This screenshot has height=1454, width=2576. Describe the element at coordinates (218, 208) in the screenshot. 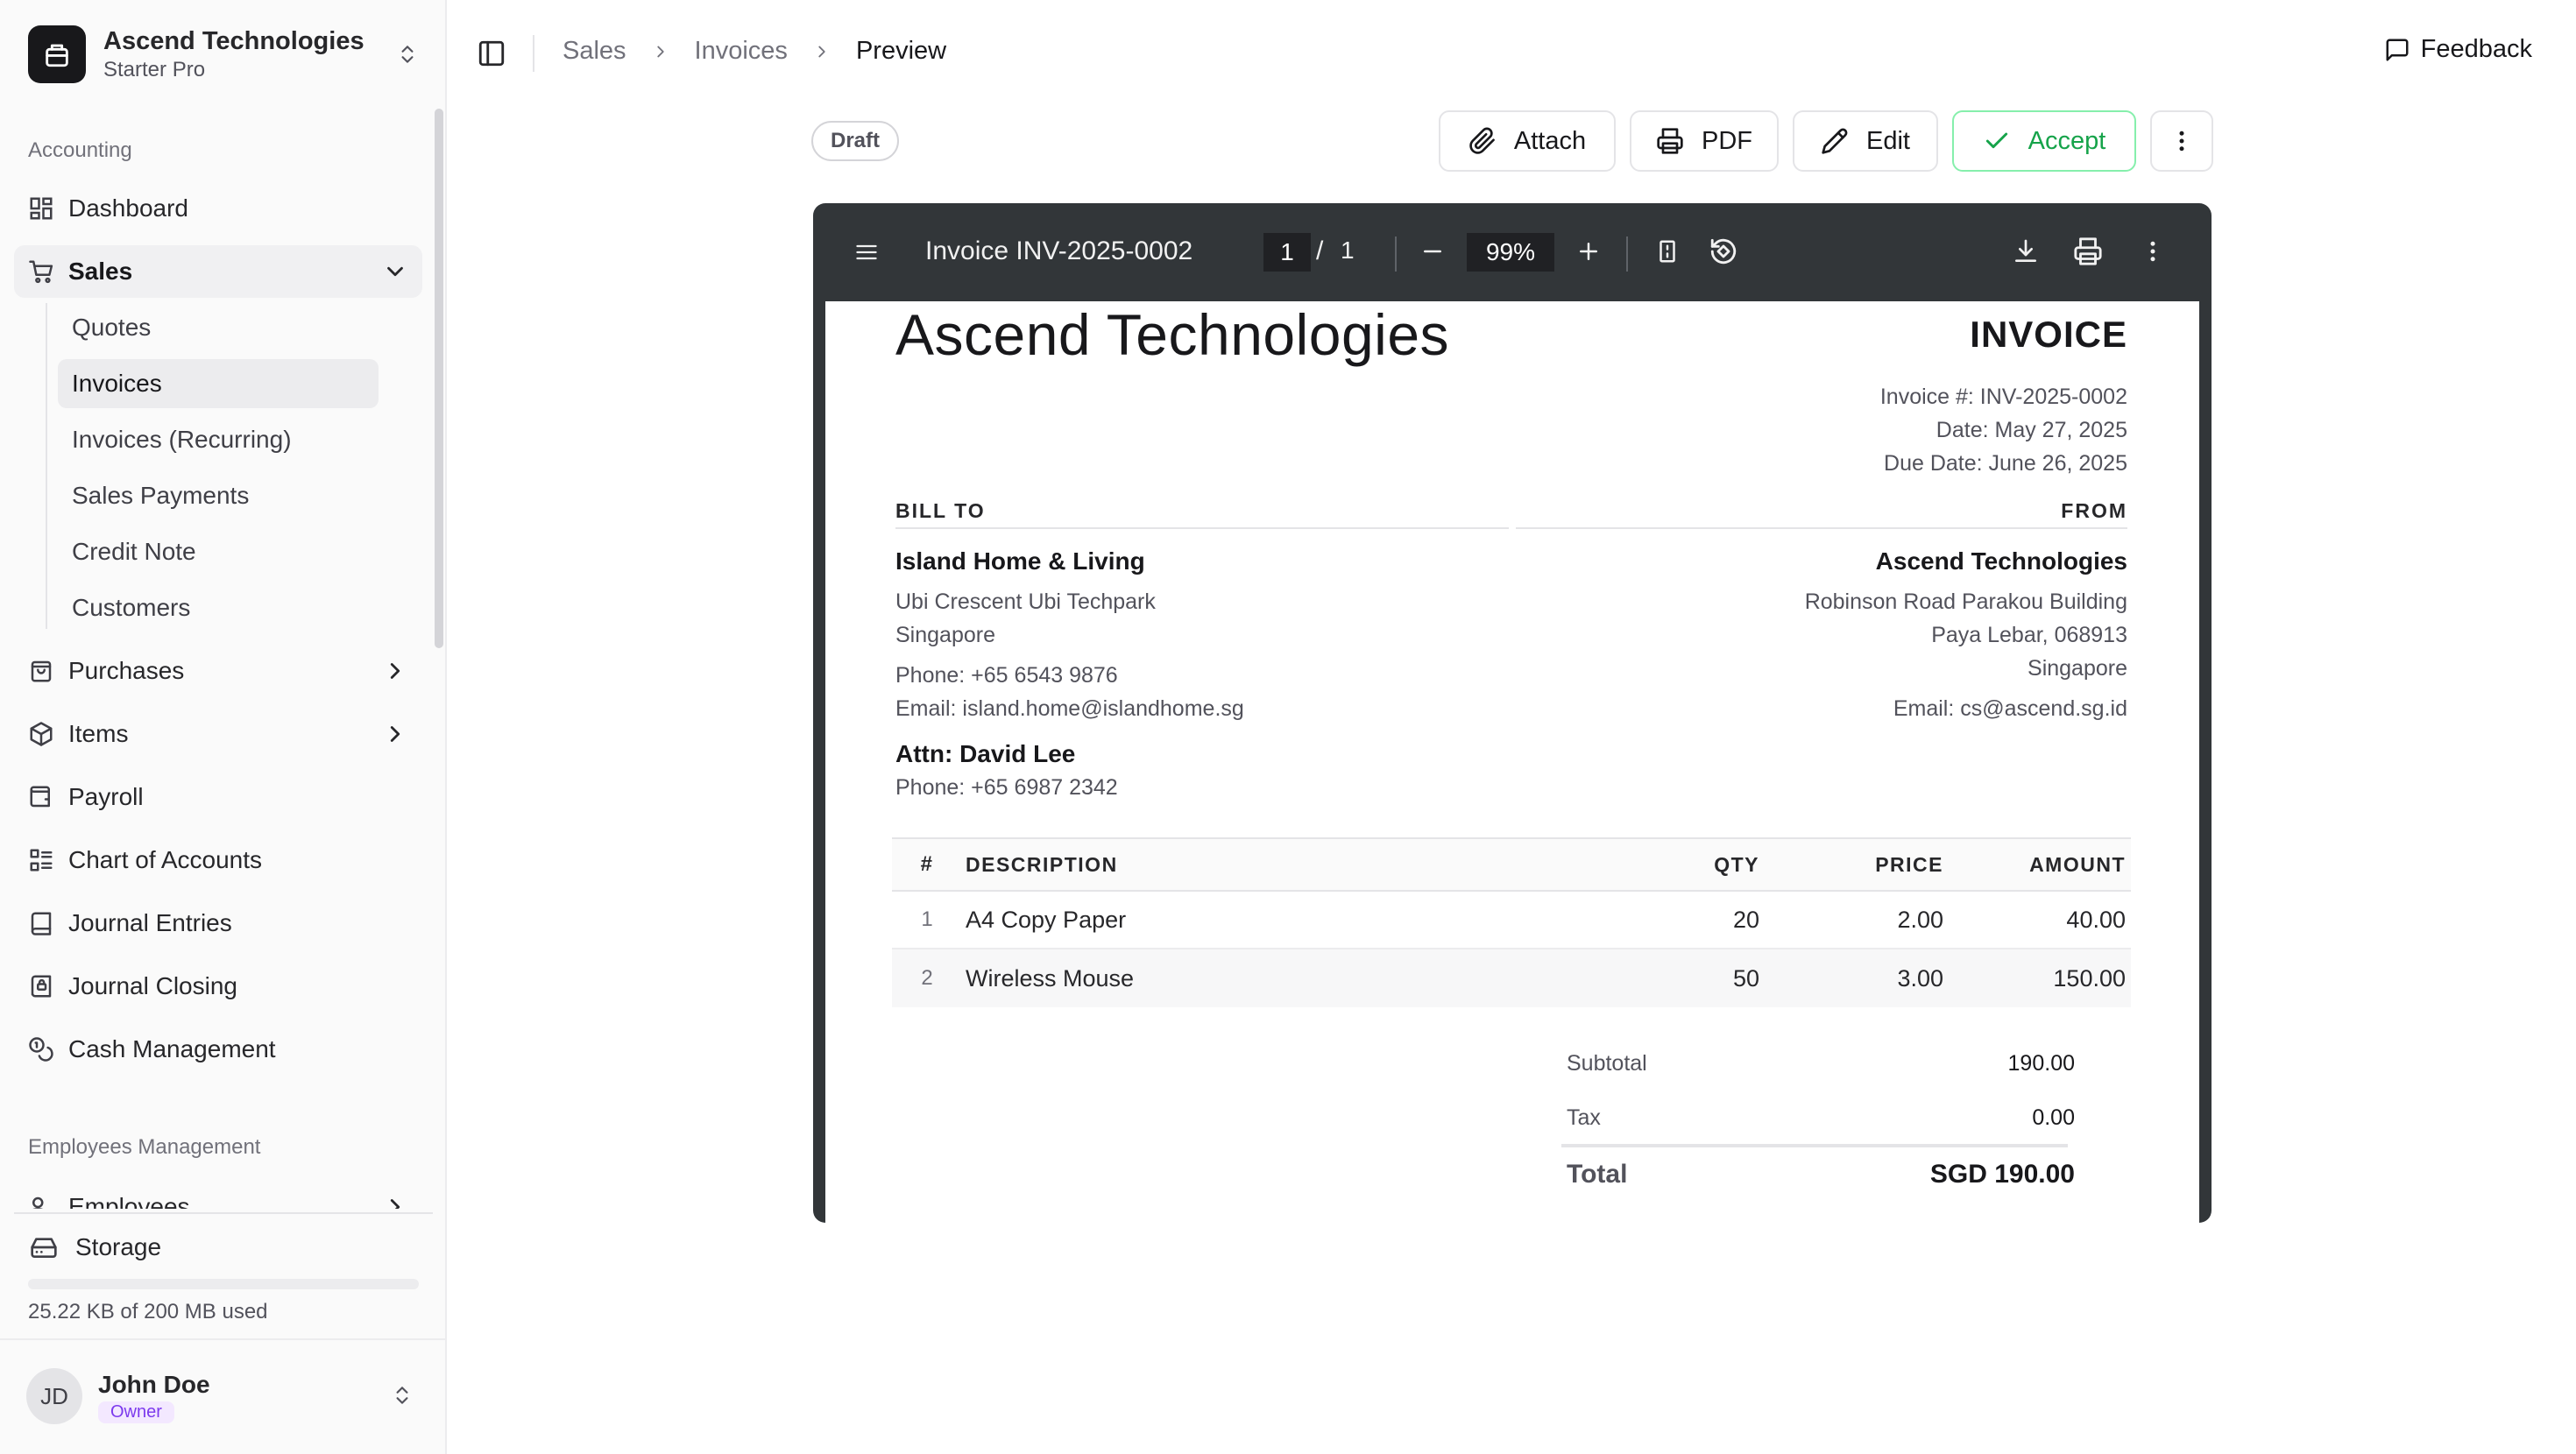

I see `sidebar-item-dashboard: Dashboard` at that location.